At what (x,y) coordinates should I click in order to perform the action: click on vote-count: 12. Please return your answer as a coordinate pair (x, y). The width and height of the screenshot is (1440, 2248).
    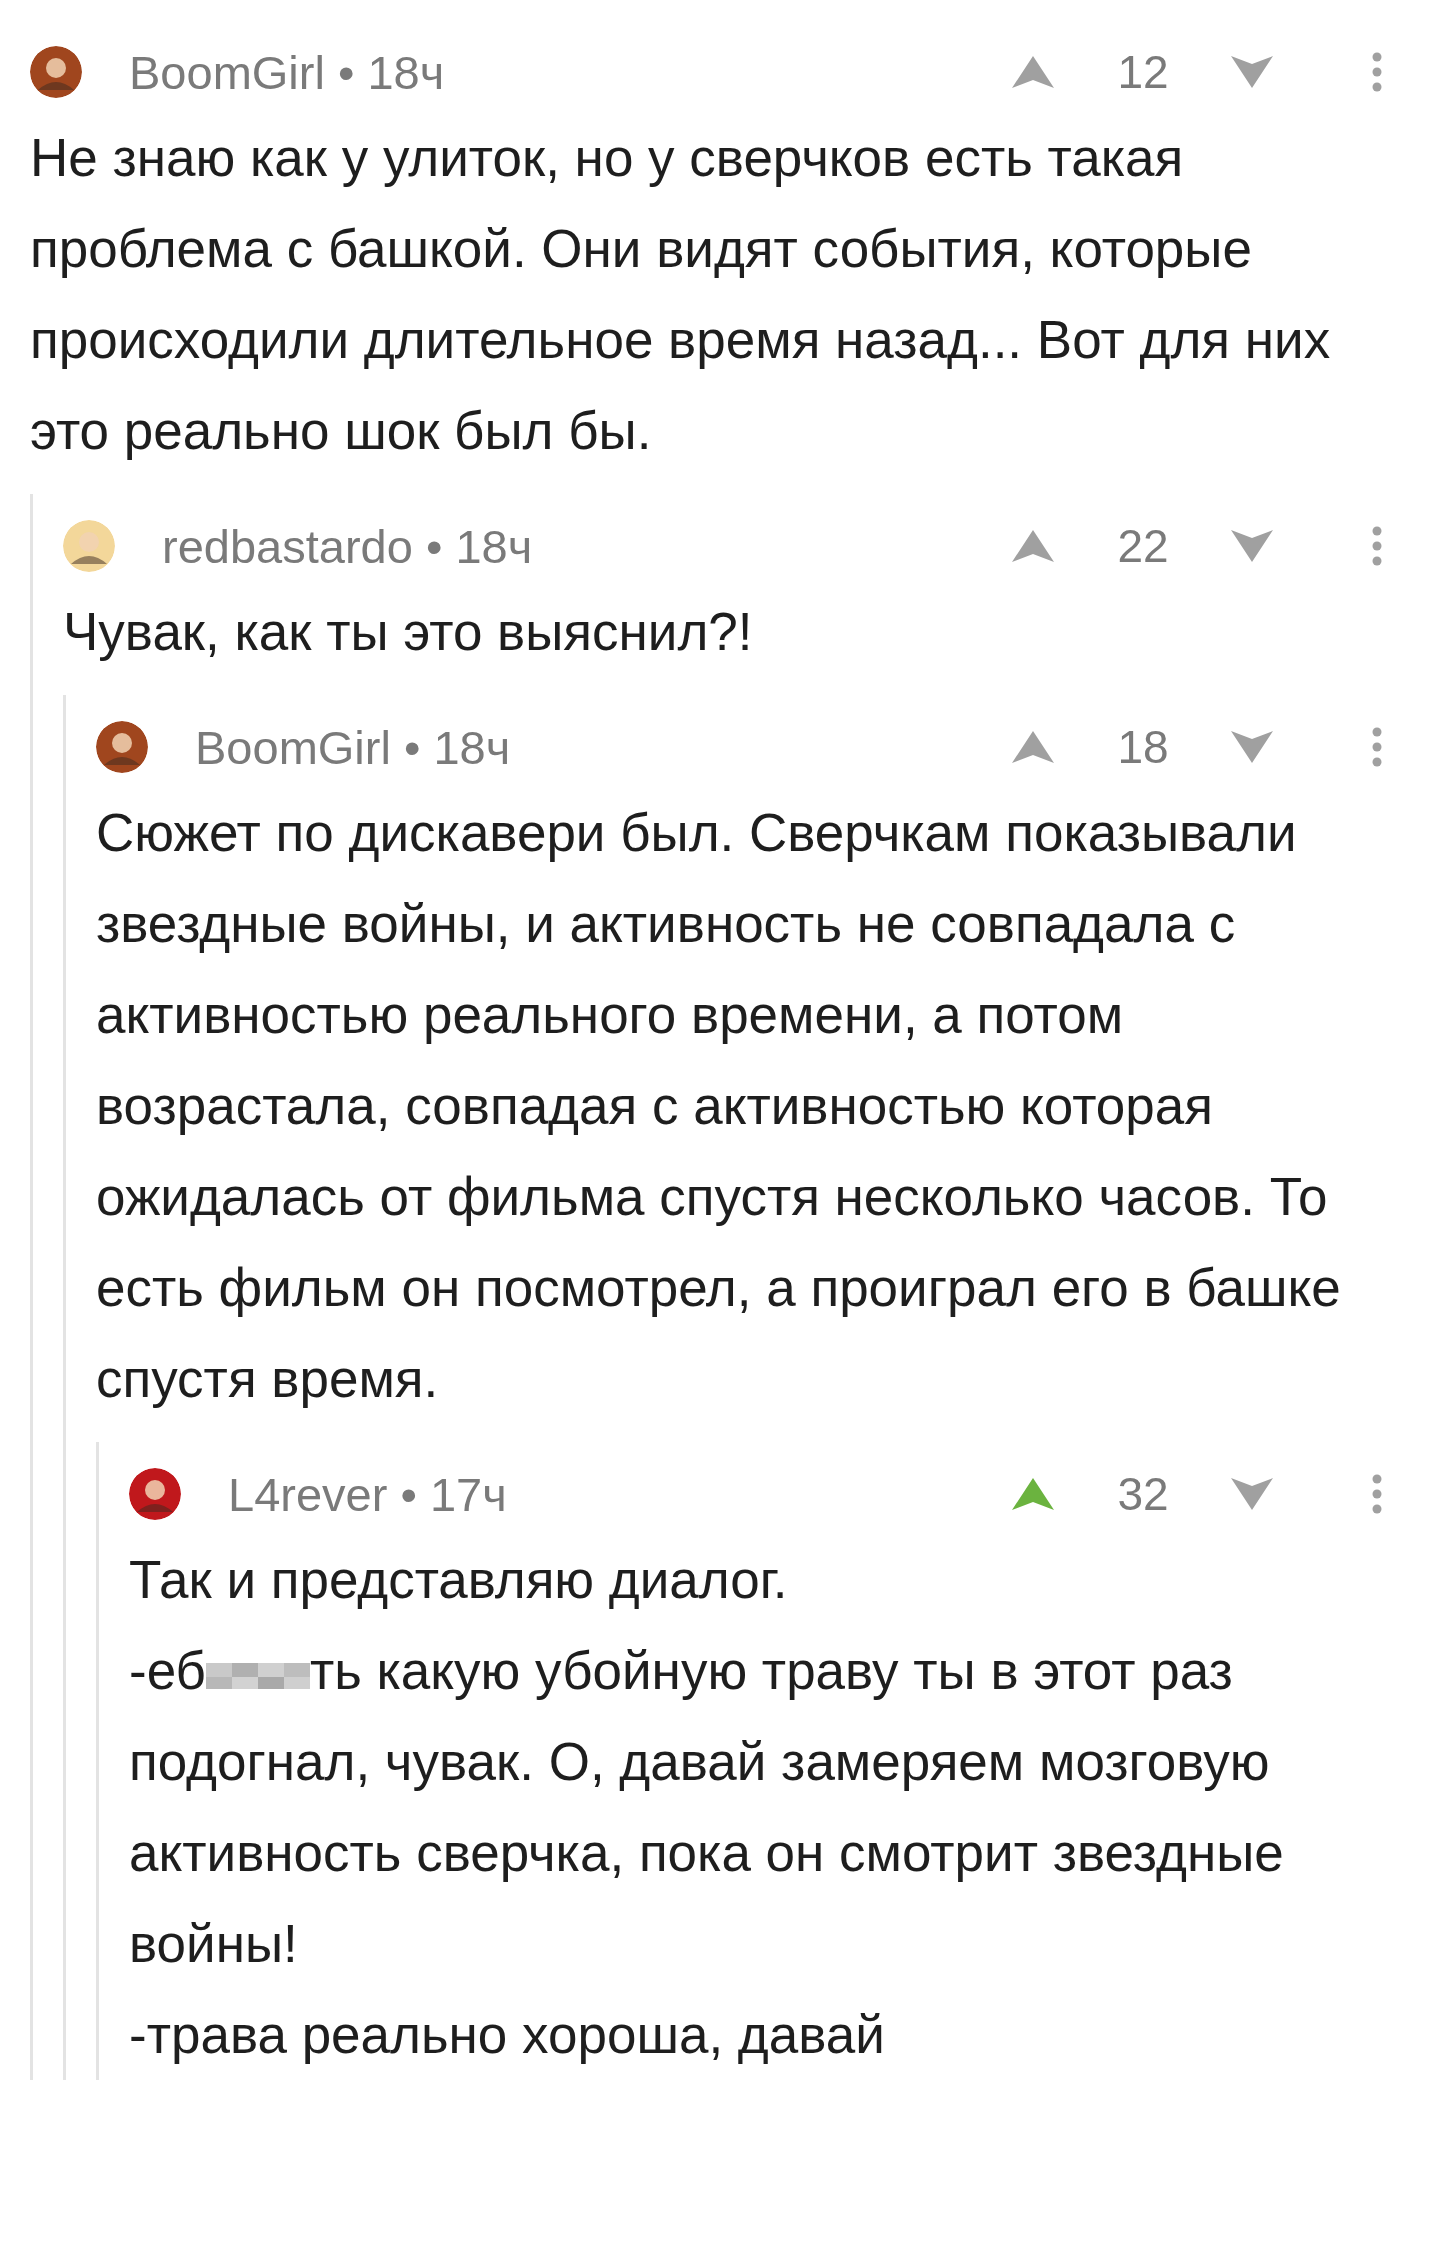
    Looking at the image, I should click on (1143, 72).